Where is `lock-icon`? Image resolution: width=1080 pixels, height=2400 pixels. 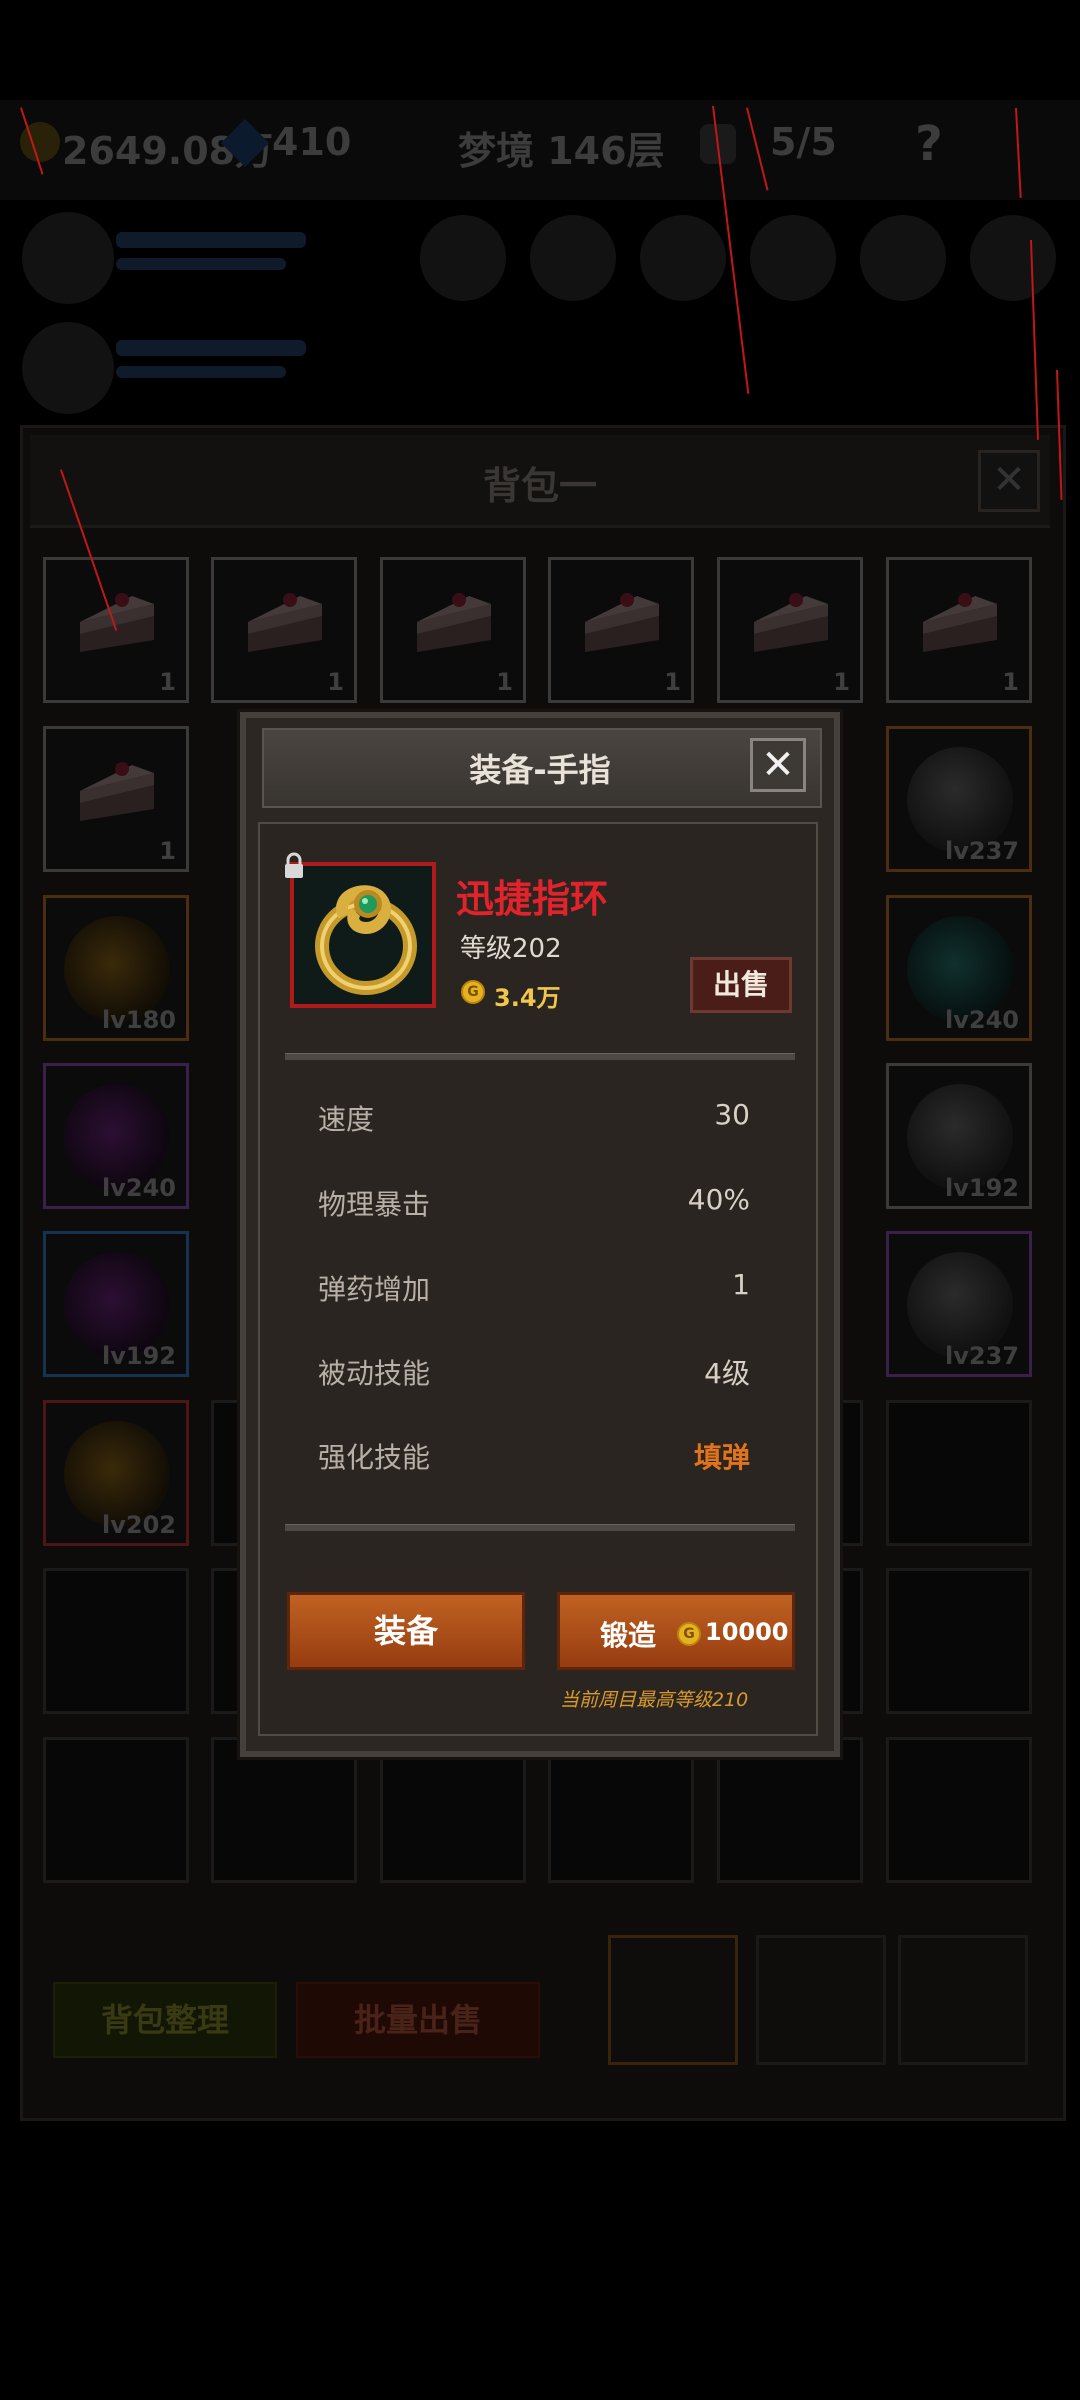
lock-icon is located at coordinates (294, 866).